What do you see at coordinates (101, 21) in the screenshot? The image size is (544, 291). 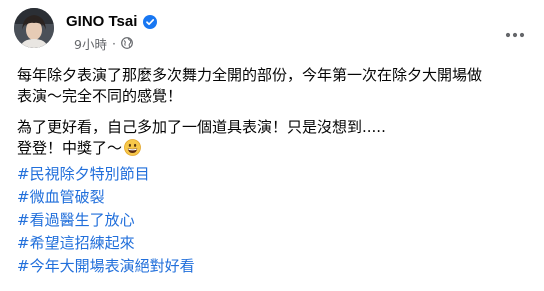 I see `author-name: GINO Tsai` at bounding box center [101, 21].